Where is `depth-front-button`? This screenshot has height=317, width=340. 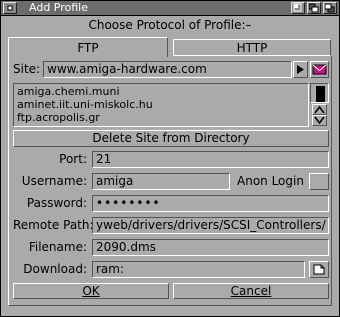
depth-front-button is located at coordinates (330, 8).